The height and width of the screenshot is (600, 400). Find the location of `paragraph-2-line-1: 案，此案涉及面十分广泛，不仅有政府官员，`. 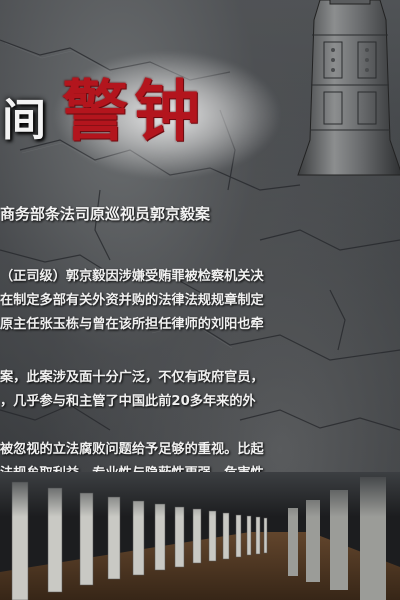

paragraph-2-line-1: 案，此案涉及面十分广泛，不仅有政府官员， is located at coordinates (132, 377).